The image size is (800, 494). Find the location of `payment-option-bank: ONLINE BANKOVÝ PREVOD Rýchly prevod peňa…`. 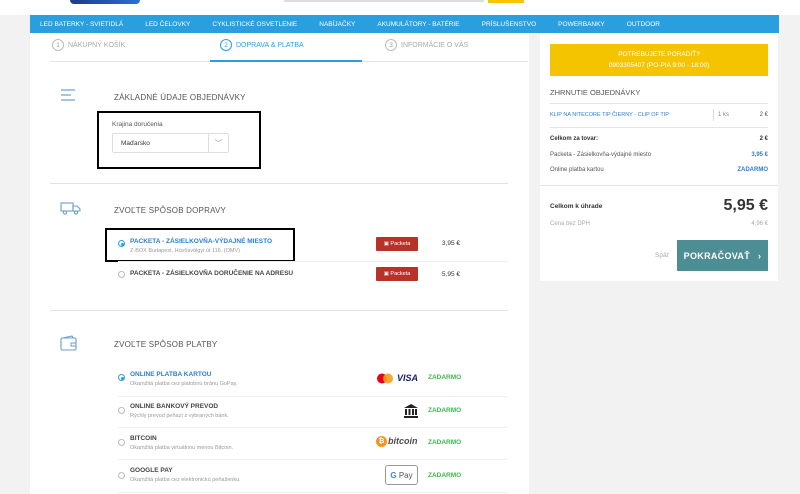

payment-option-bank: ONLINE BANKOVÝ PREVOD Rýchly prevod peňa… is located at coordinates (313, 413).